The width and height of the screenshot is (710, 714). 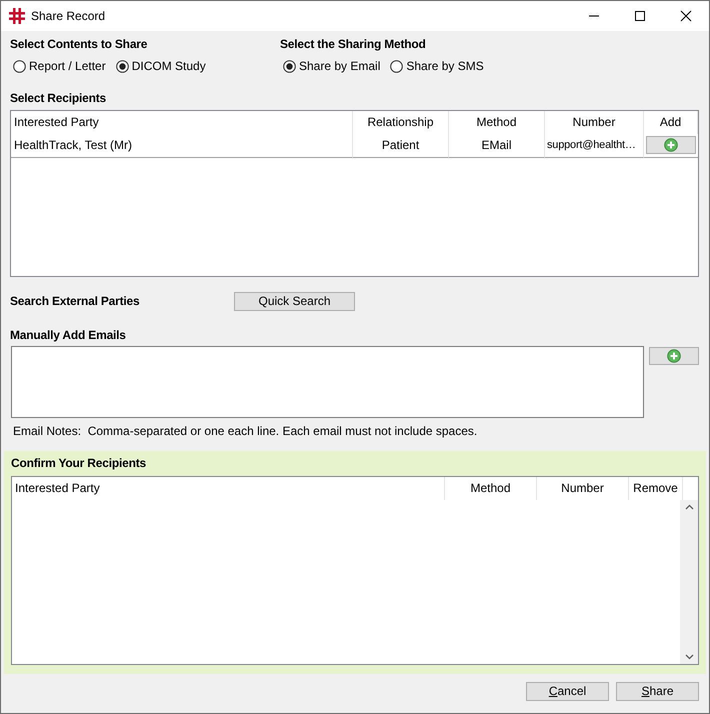 What do you see at coordinates (353, 44) in the screenshot?
I see `section-heading: Select the Sharing Method` at bounding box center [353, 44].